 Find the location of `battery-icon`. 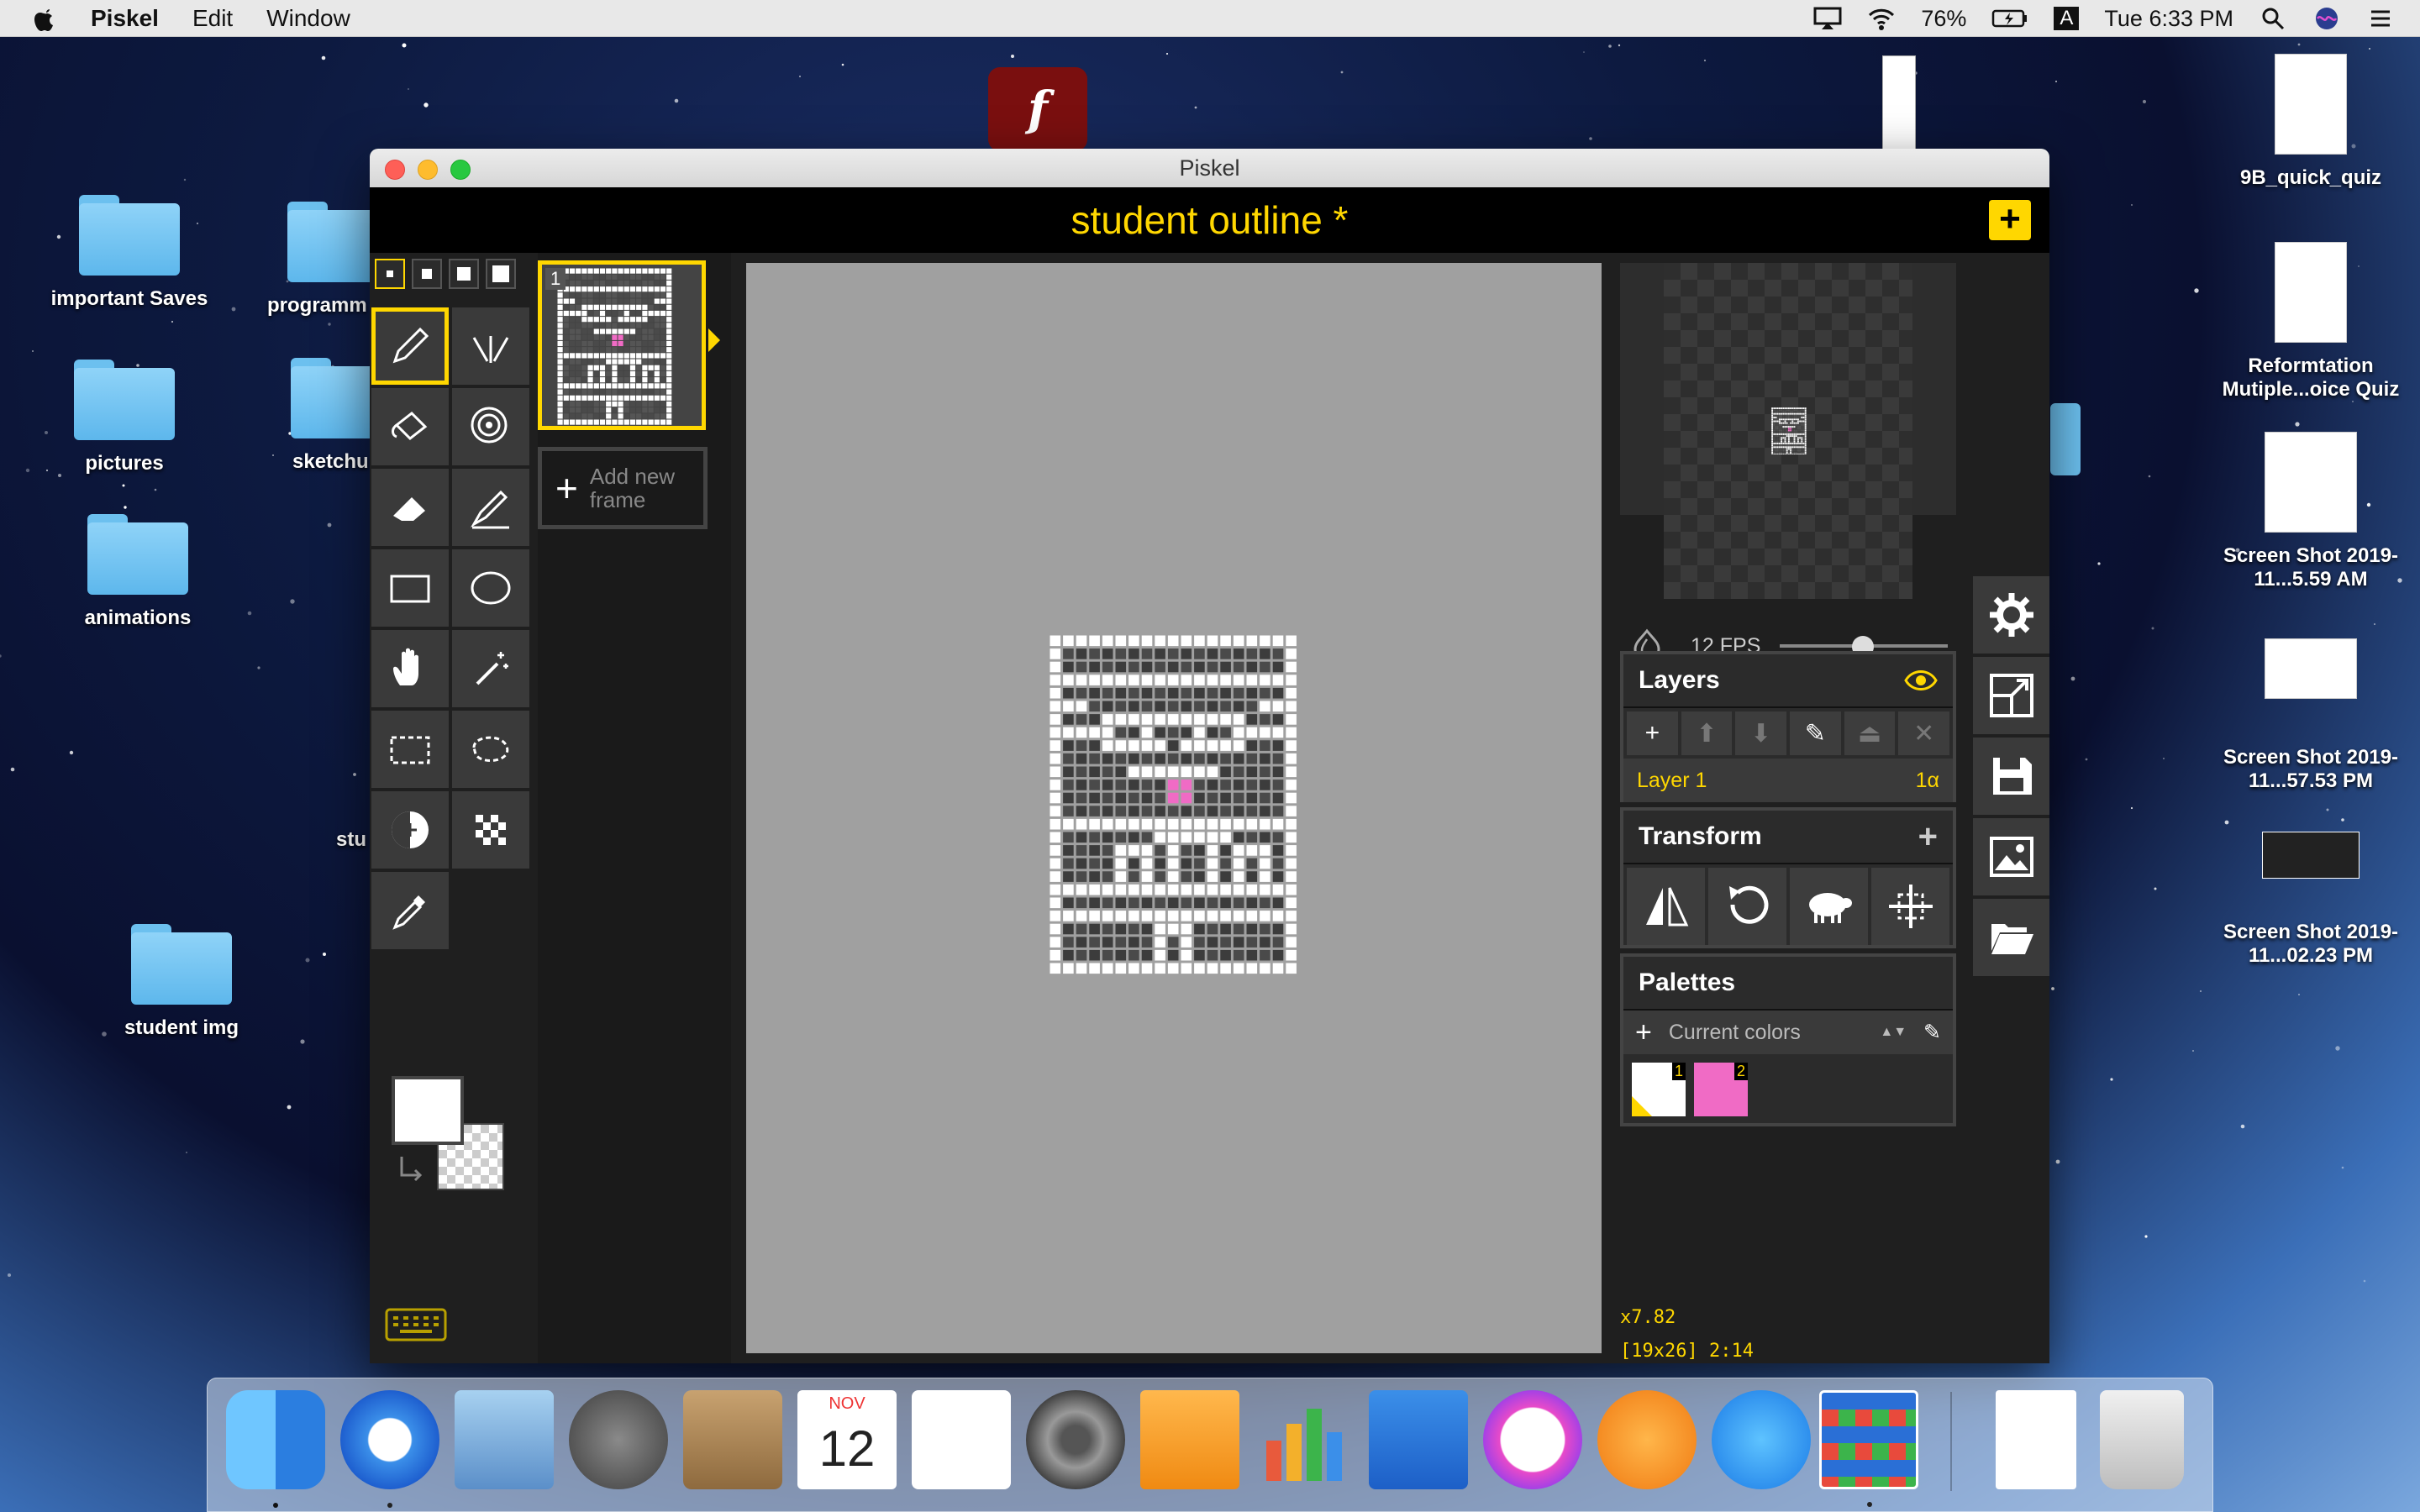

battery-icon is located at coordinates (2009, 18).